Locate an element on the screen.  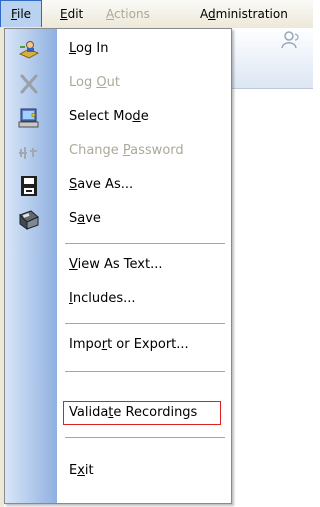
menu-administration-label-pre: A is located at coordinates (204, 14).